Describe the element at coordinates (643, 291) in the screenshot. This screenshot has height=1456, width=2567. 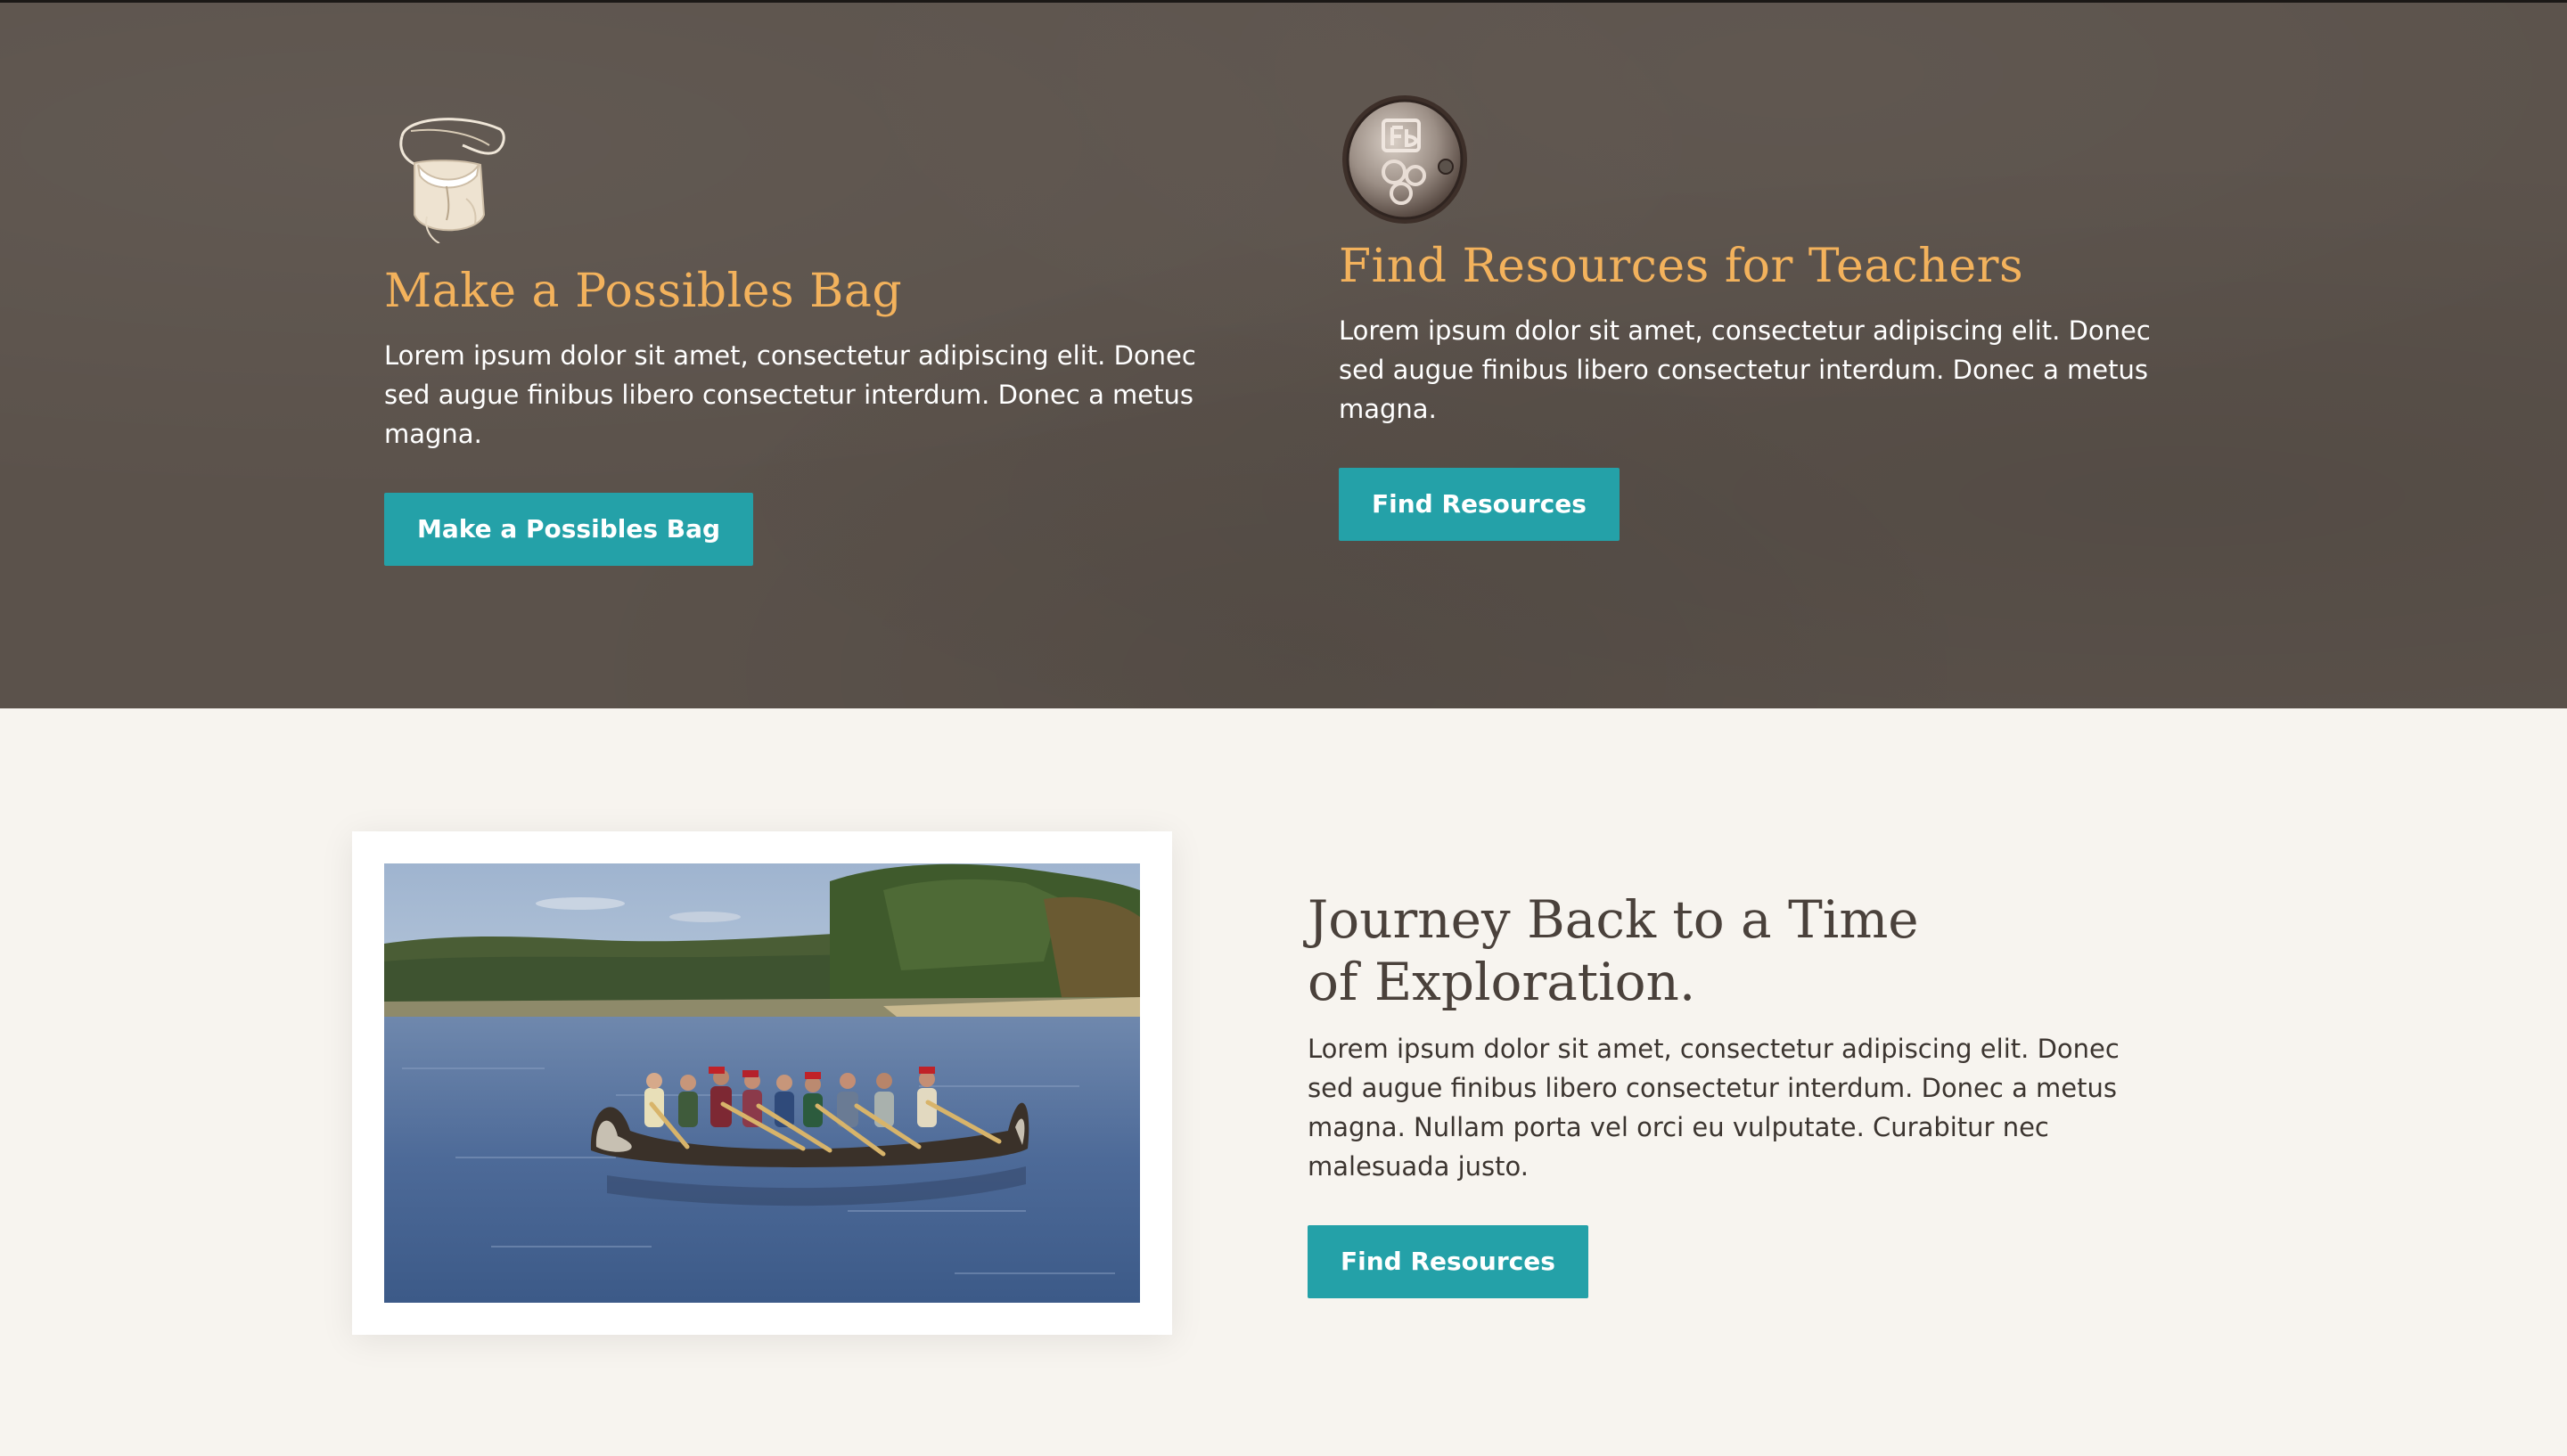
I see `feature-title: Make a Possibles Bag` at that location.